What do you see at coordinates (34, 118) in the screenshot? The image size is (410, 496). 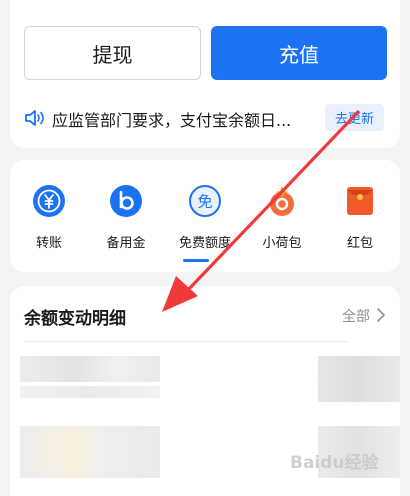 I see `speaker-icon` at bounding box center [34, 118].